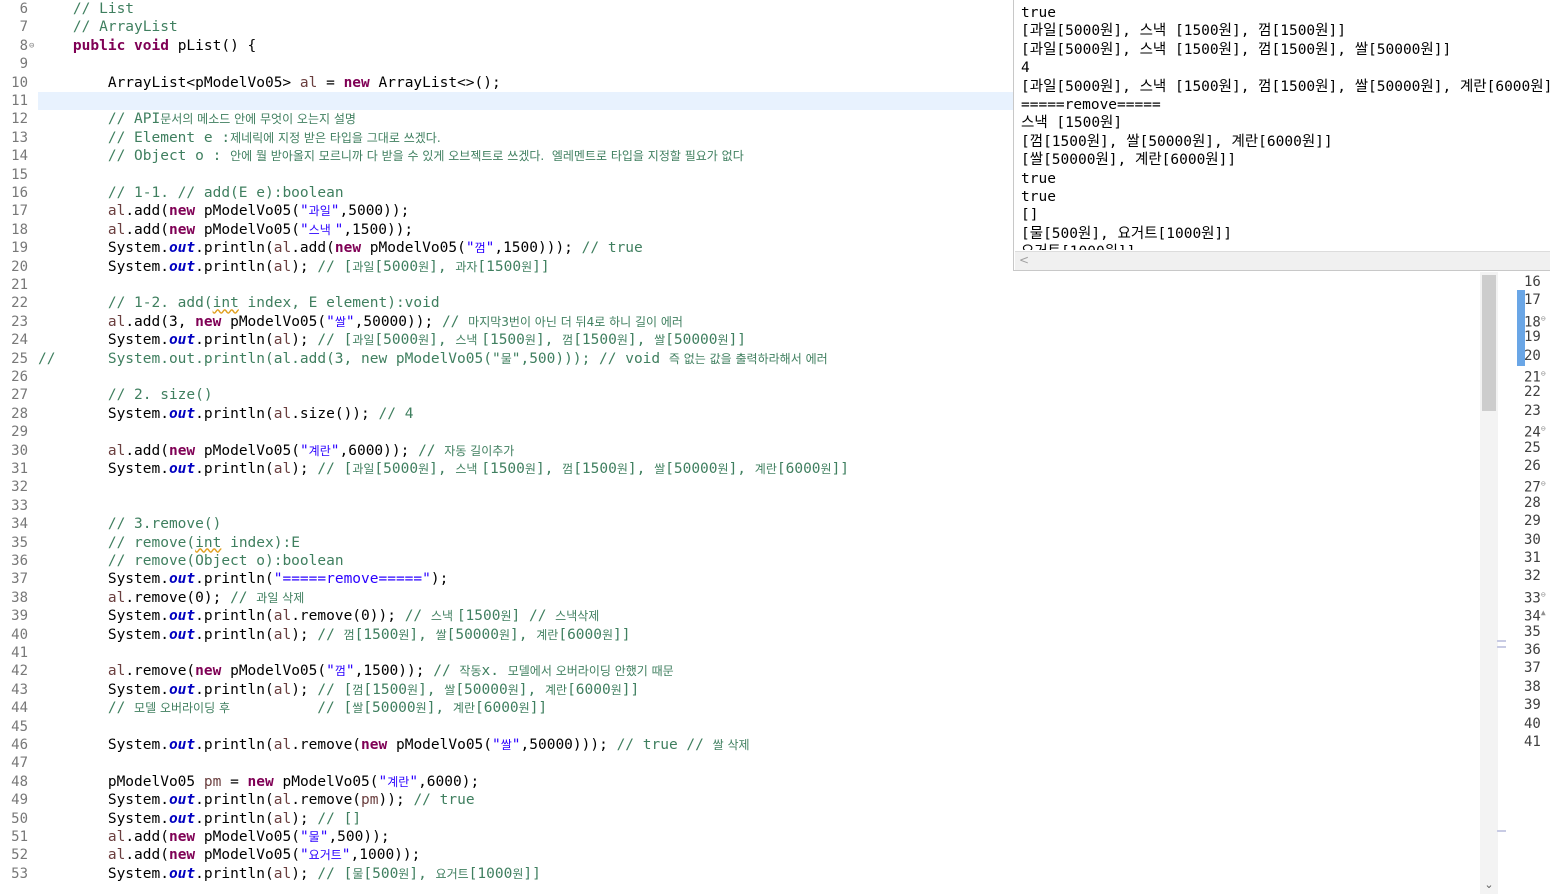 This screenshot has width=1550, height=894. What do you see at coordinates (1537, 540) in the screenshot?
I see `ruler-line-number: 30` at bounding box center [1537, 540].